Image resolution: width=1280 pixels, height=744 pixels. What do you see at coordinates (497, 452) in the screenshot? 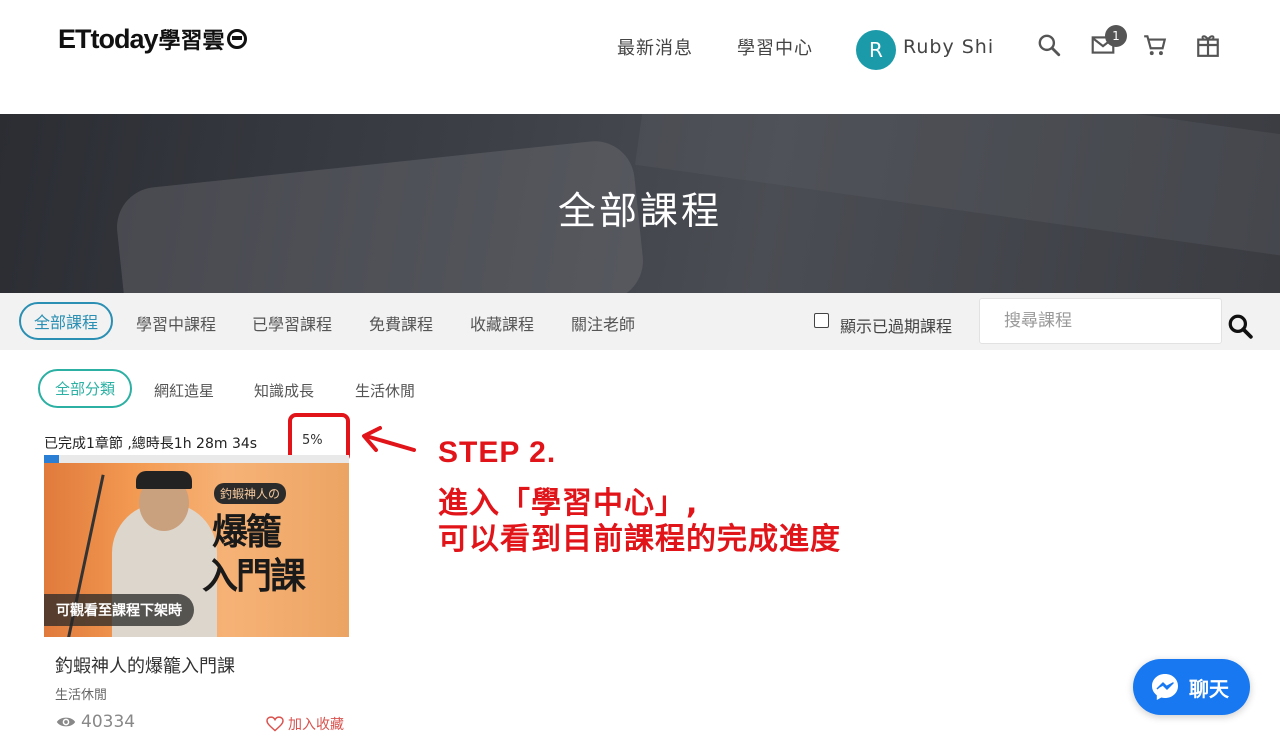
I see `step-title: STEP 2.` at bounding box center [497, 452].